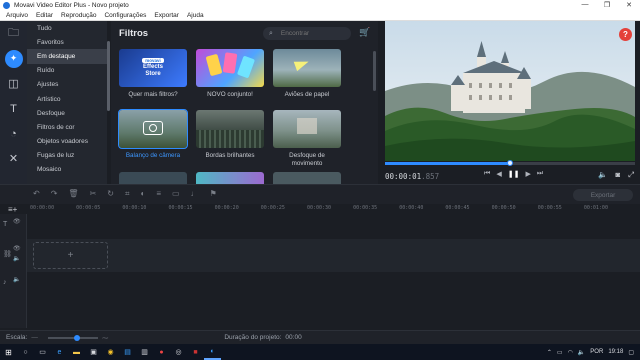 This screenshot has height=360, width=640. What do you see at coordinates (44, 15) in the screenshot?
I see `menu-editar: Editar` at bounding box center [44, 15].